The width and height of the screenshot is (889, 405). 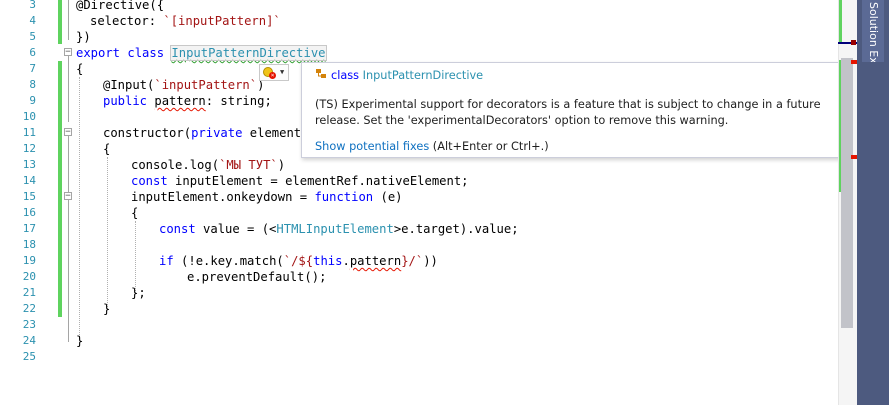 What do you see at coordinates (257, 277) in the screenshot?
I see `code-line: e.preventDefault();` at bounding box center [257, 277].